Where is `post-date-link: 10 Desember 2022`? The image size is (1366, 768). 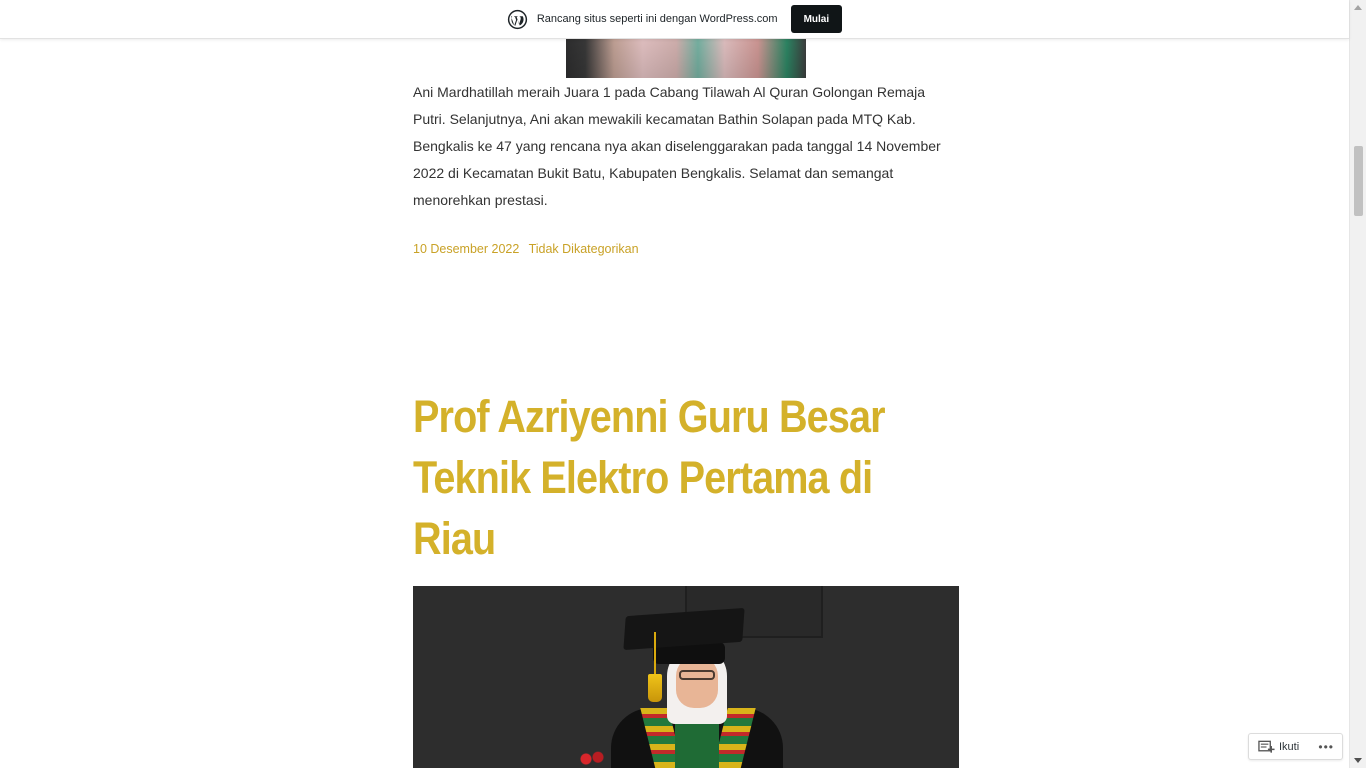 post-date-link: 10 Desember 2022 is located at coordinates (466, 249).